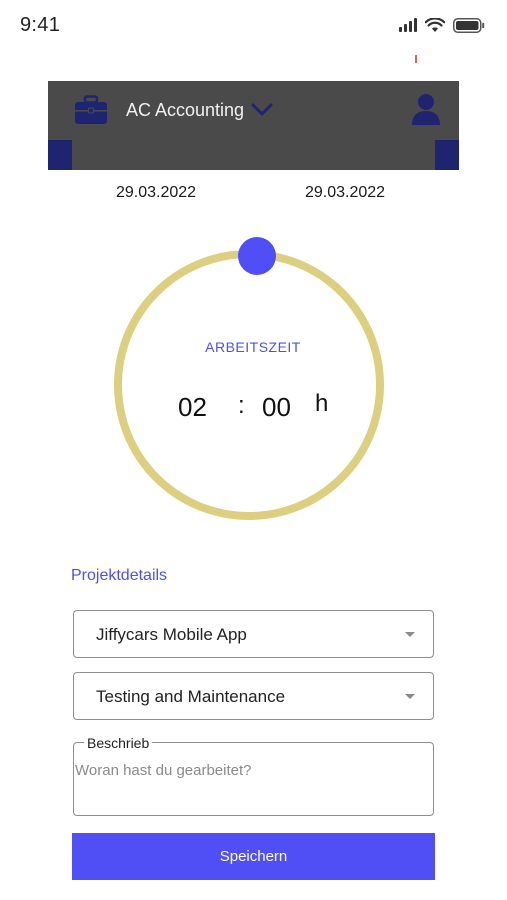 The width and height of the screenshot is (507, 900). I want to click on project-select-value: Jiffycars Mobile App, so click(171, 634).